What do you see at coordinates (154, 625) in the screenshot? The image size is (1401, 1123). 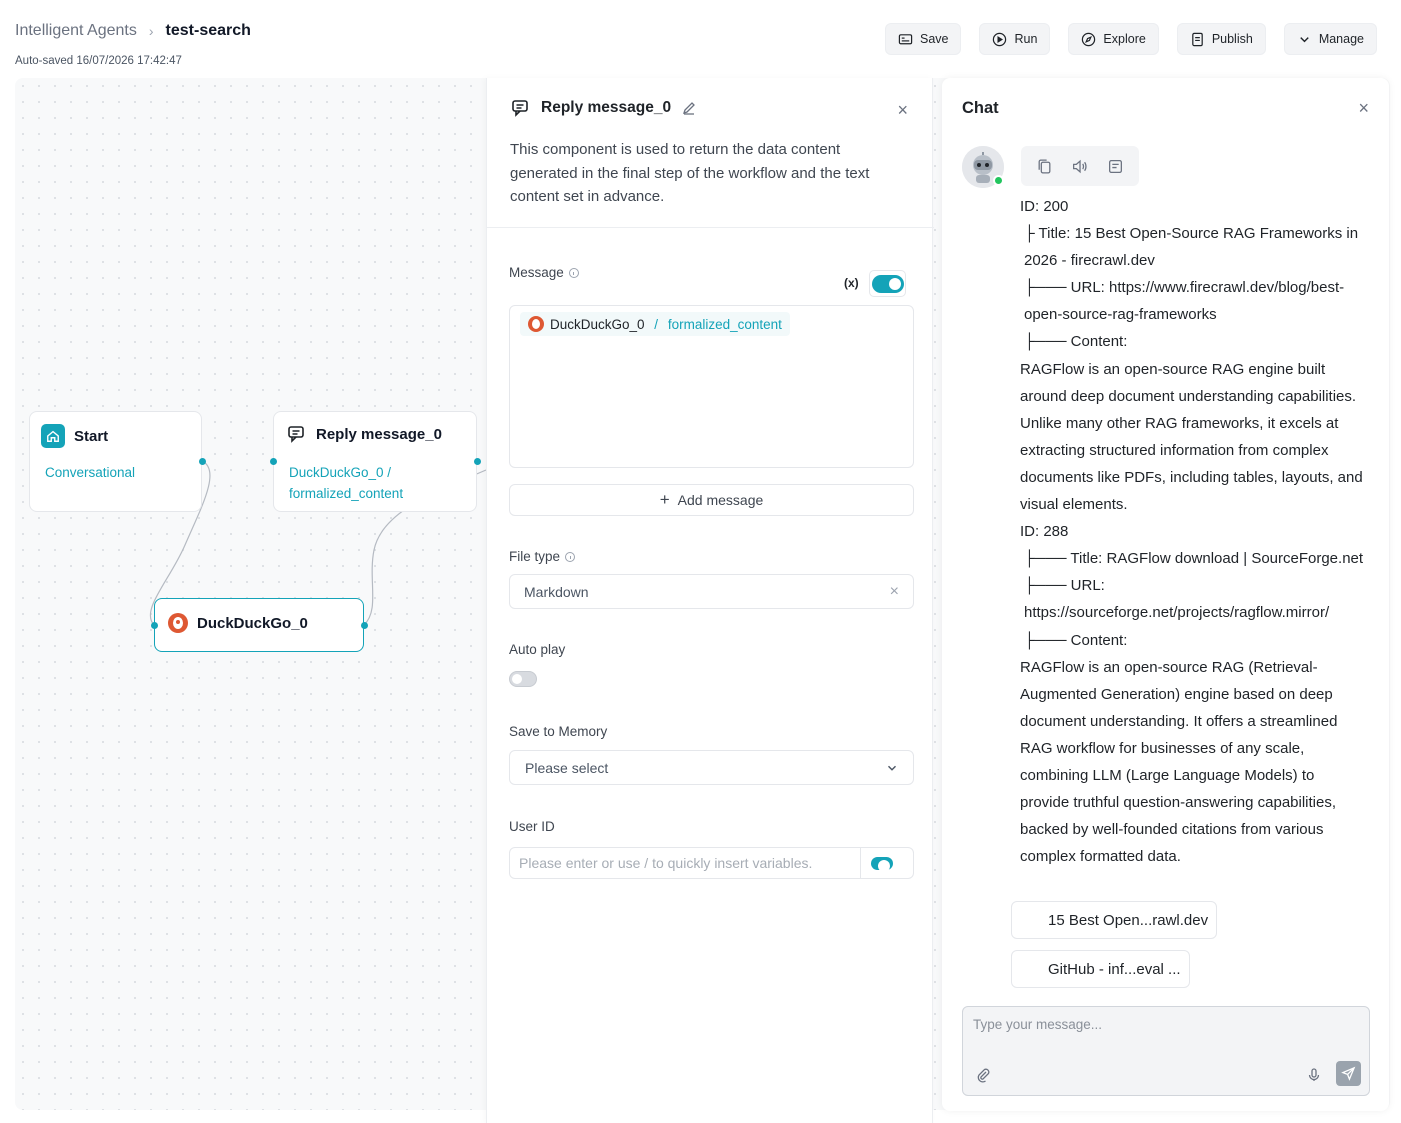 I see `ddg-node-input-handle` at bounding box center [154, 625].